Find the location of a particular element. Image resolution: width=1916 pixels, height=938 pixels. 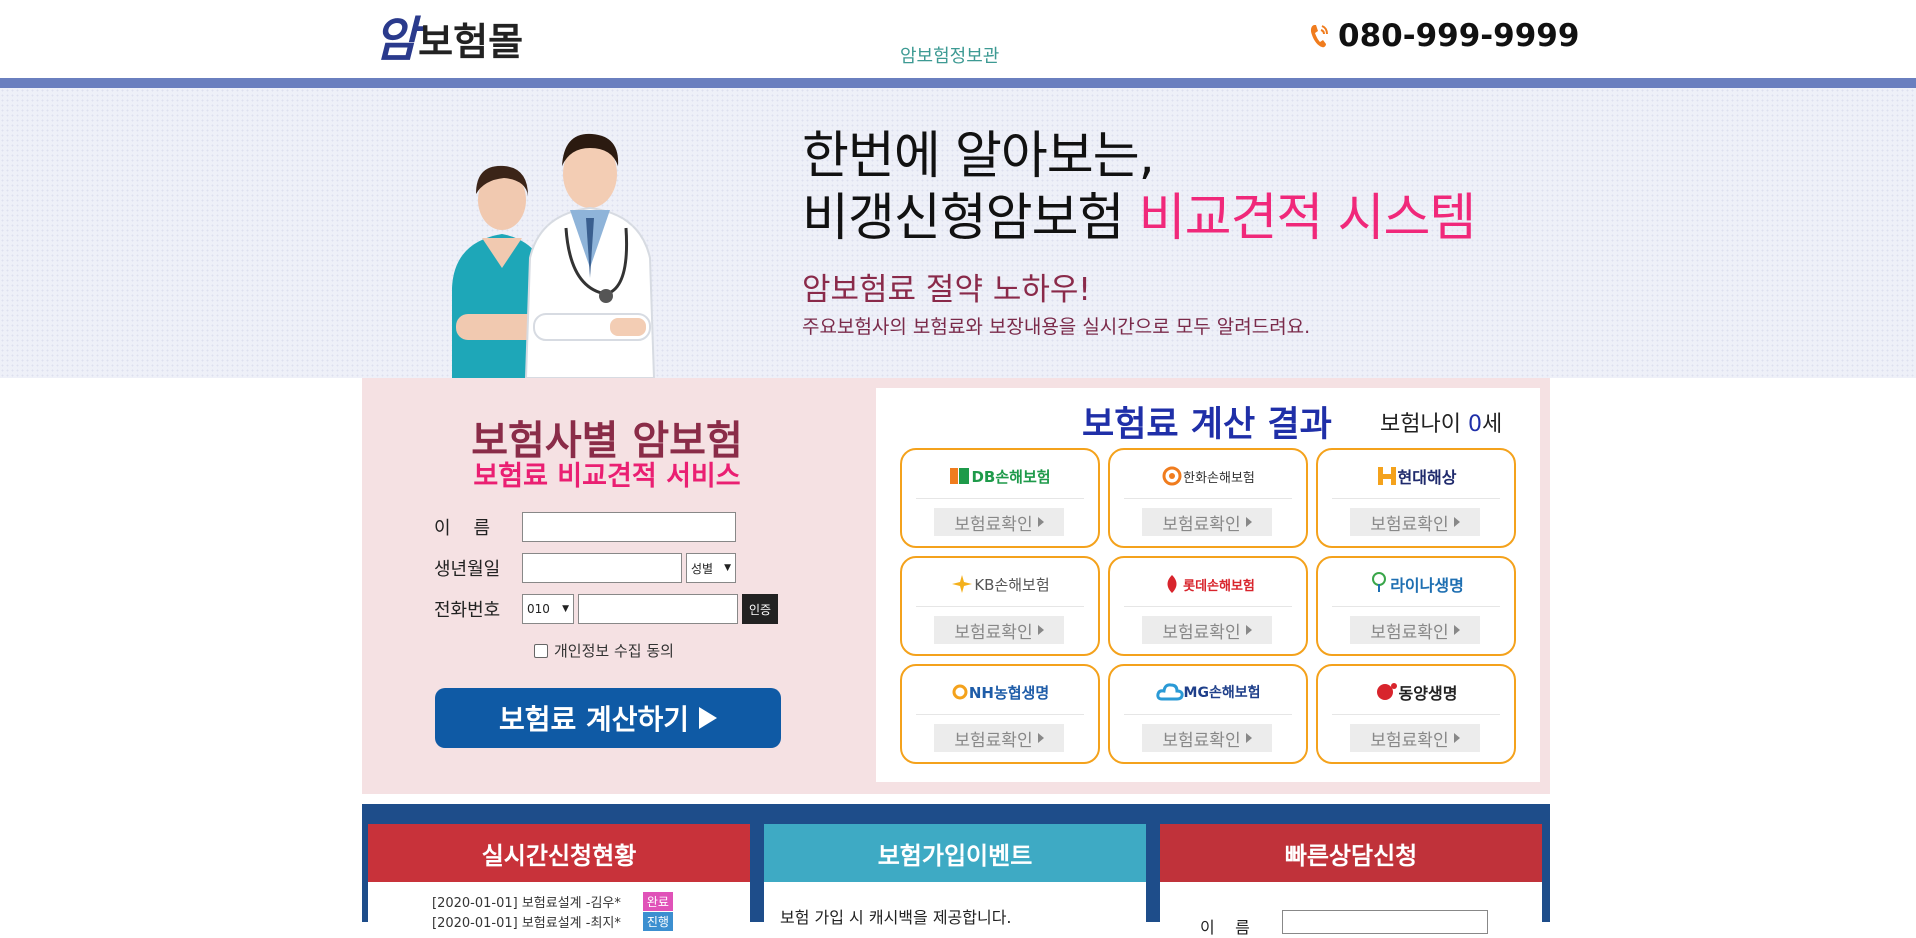

name-input is located at coordinates (629, 527).